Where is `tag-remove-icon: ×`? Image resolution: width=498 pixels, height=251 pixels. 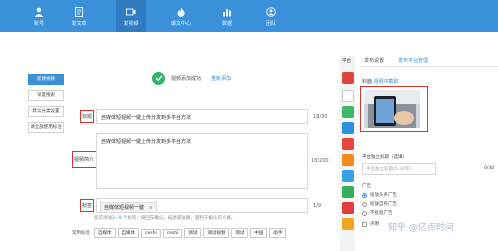
tag-remove-icon: × is located at coordinates (151, 208).